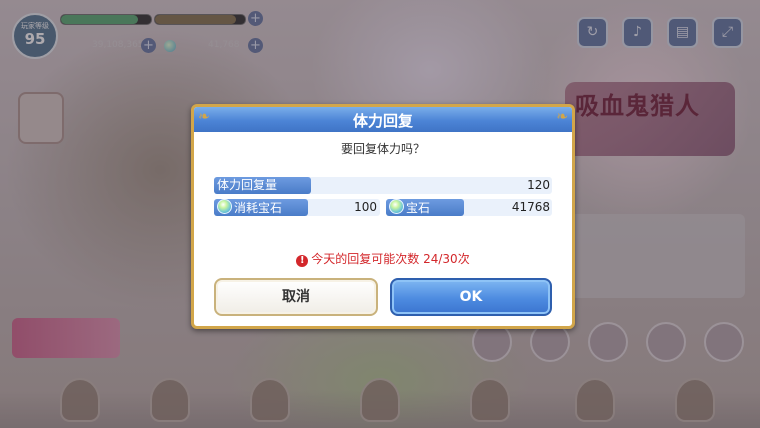  What do you see at coordinates (469, 207) in the screenshot?
I see `gem-owned-row: 宝石 41768` at bounding box center [469, 207].